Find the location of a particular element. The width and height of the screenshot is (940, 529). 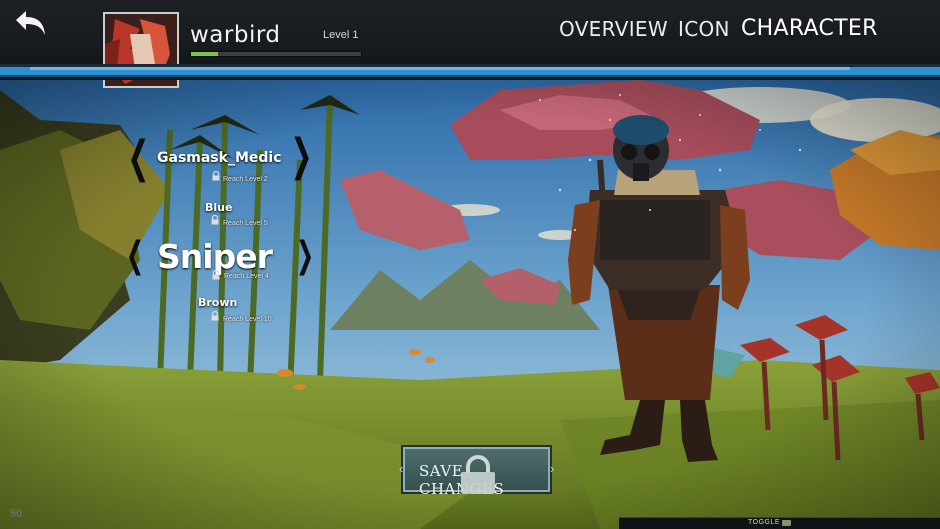

skin-name: Gasmask_Medic is located at coordinates (219, 158).